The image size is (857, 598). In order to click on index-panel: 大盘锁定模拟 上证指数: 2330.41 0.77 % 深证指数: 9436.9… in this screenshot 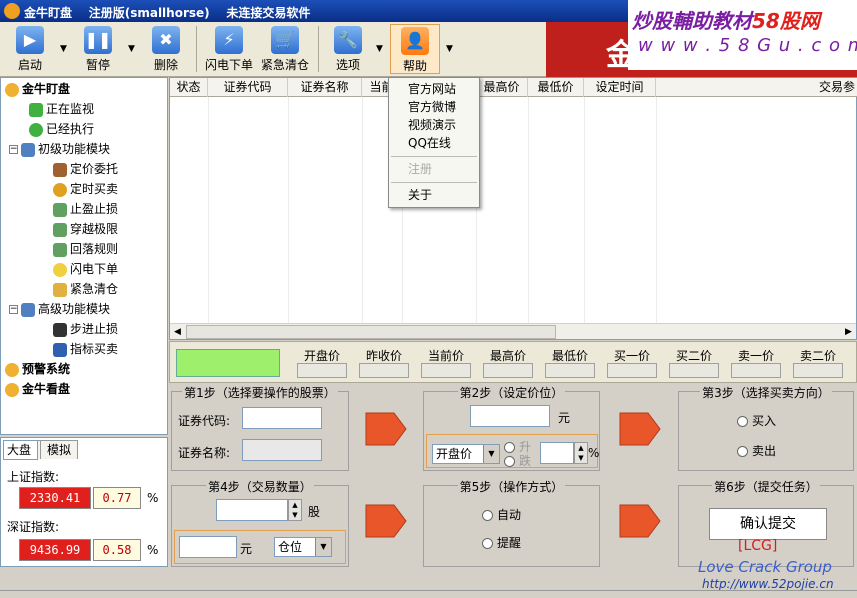, I will do `click(84, 502)`.